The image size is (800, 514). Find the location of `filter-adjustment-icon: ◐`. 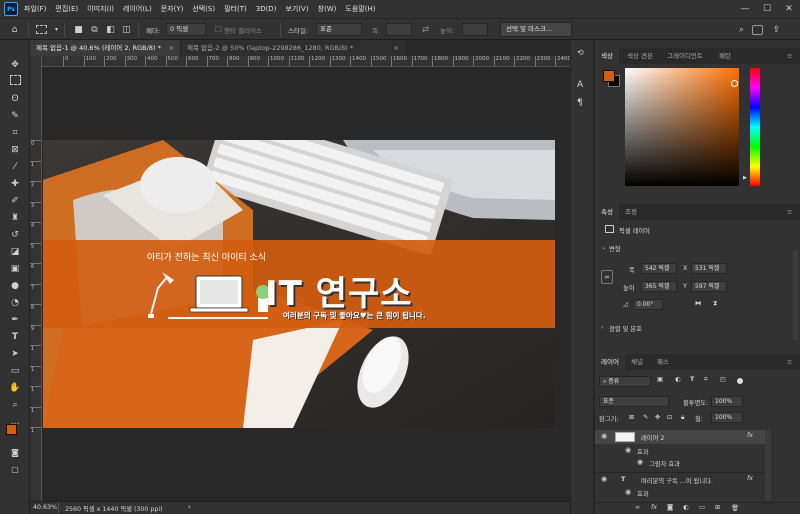

filter-adjustment-icon: ◐ is located at coordinates (678, 379).